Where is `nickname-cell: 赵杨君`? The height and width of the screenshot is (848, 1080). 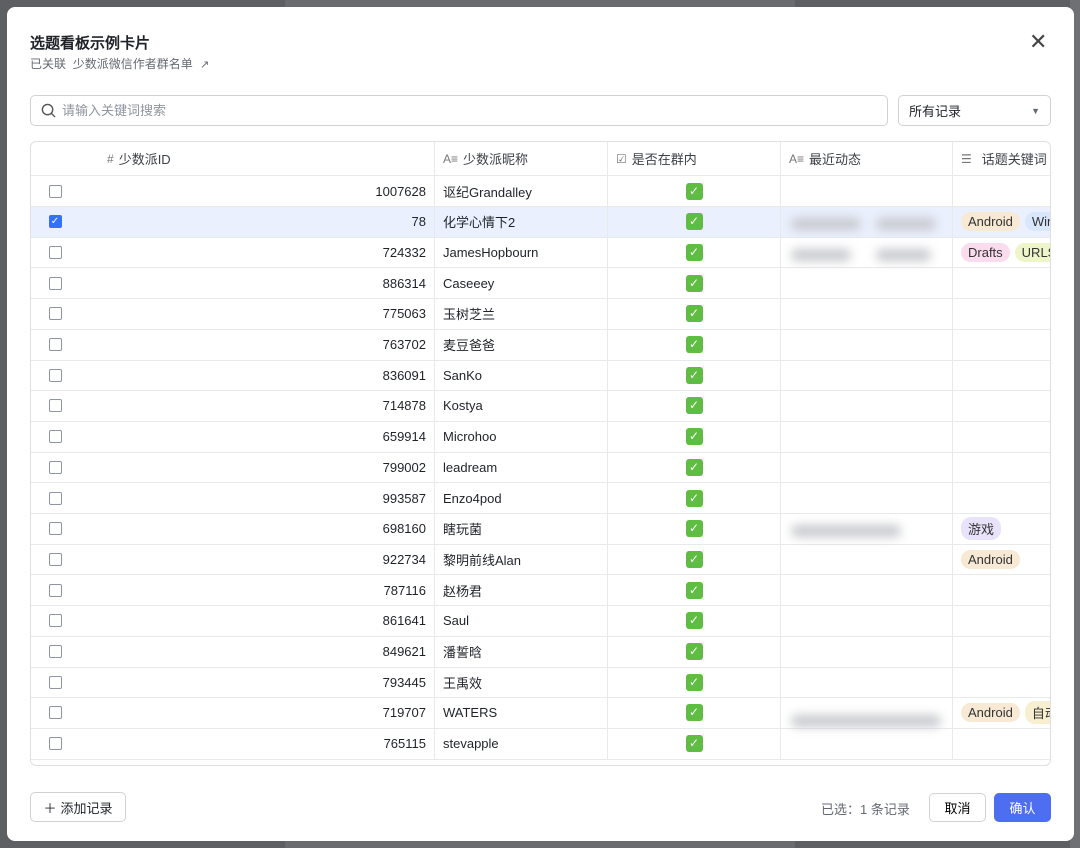 nickname-cell: 赵杨君 is located at coordinates (521, 590).